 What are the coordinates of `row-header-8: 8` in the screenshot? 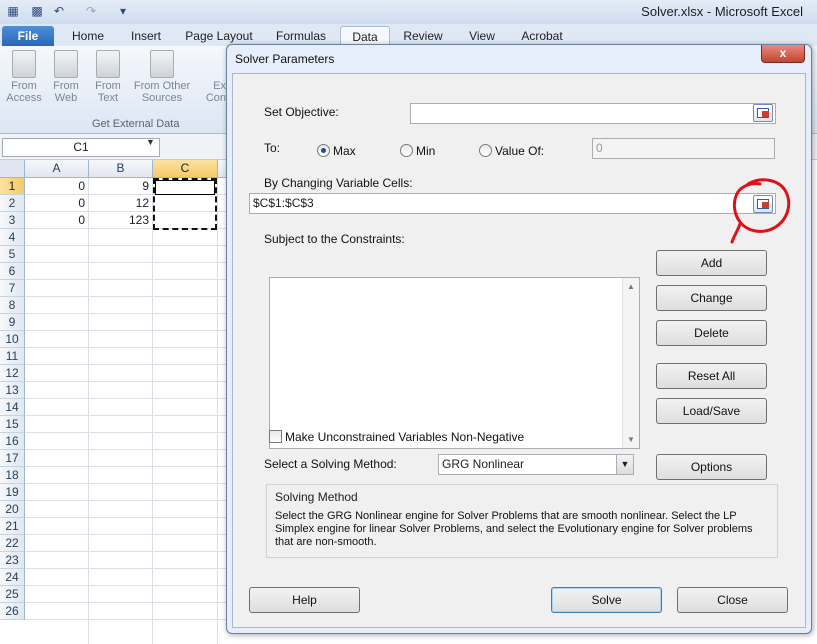 It's located at (12, 305).